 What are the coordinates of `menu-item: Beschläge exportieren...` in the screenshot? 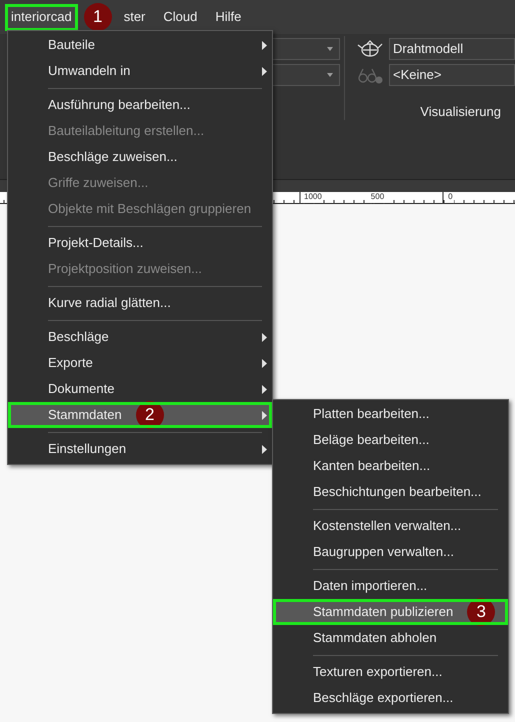 It's located at (390, 698).